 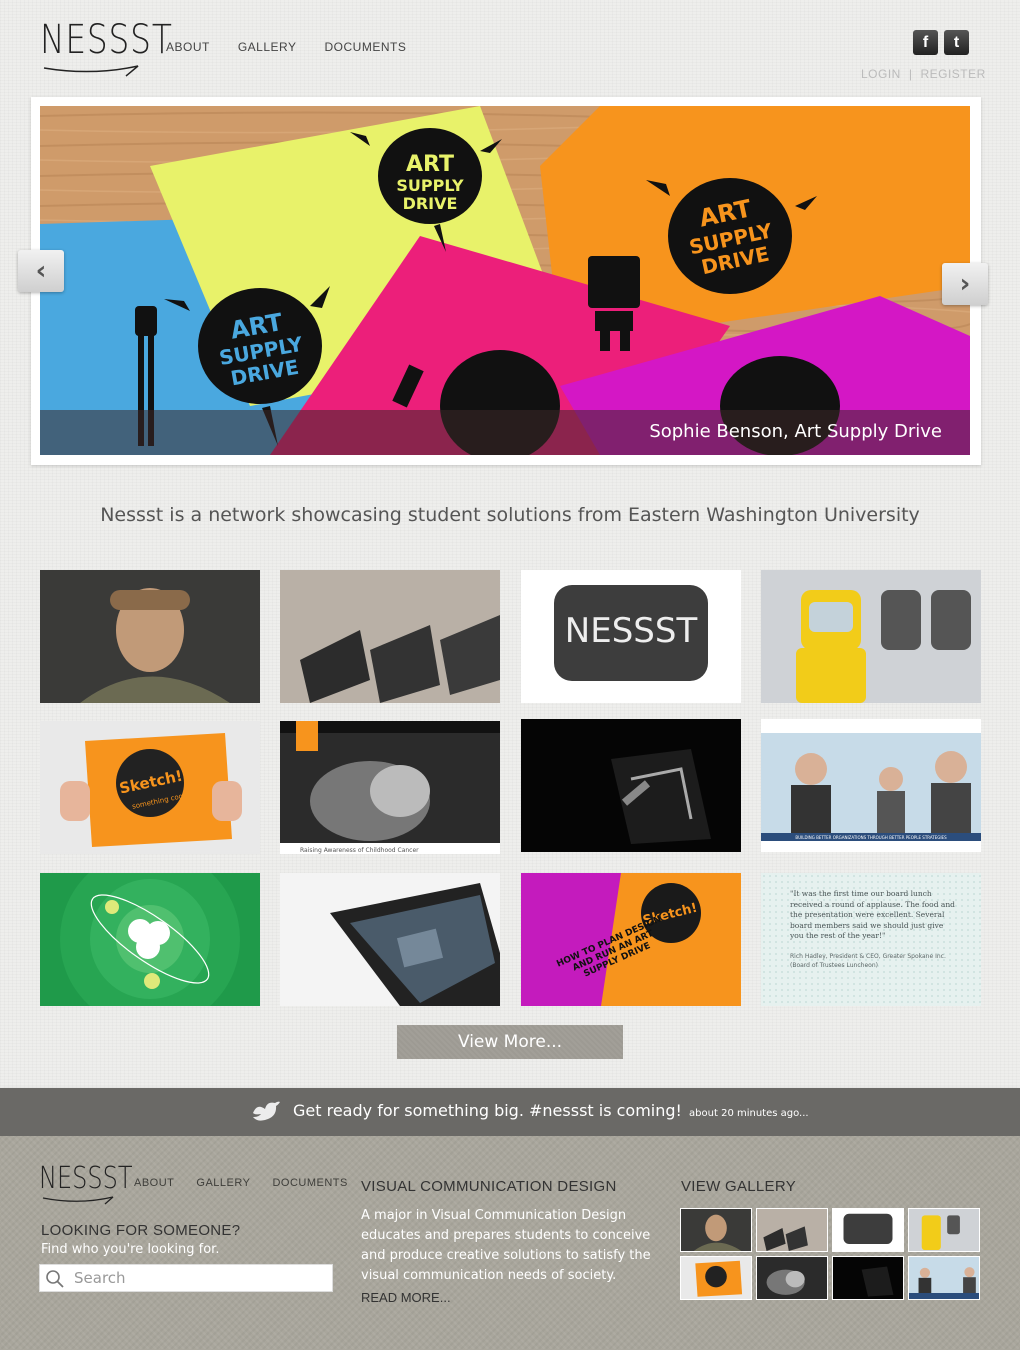 I want to click on auth-links: LOGIN | REGISTER, so click(x=923, y=74).